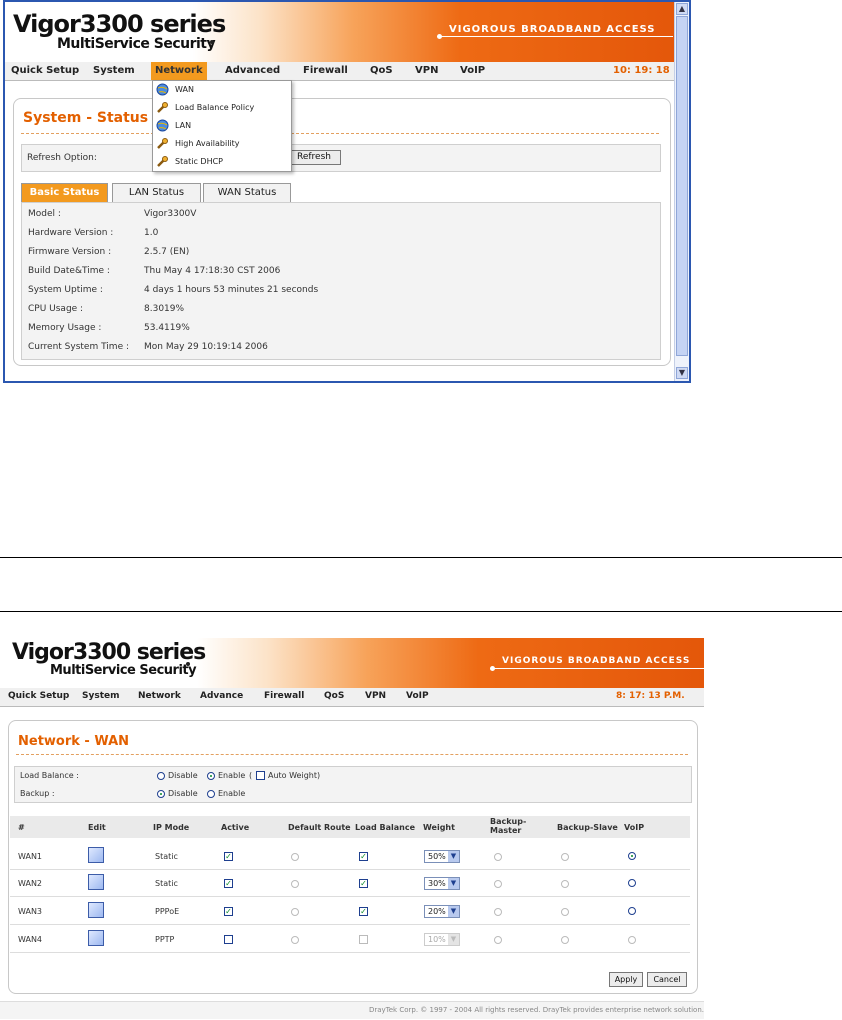  Describe the element at coordinates (641, 70) in the screenshot. I see `clock-display: 10: 19: 18` at that location.